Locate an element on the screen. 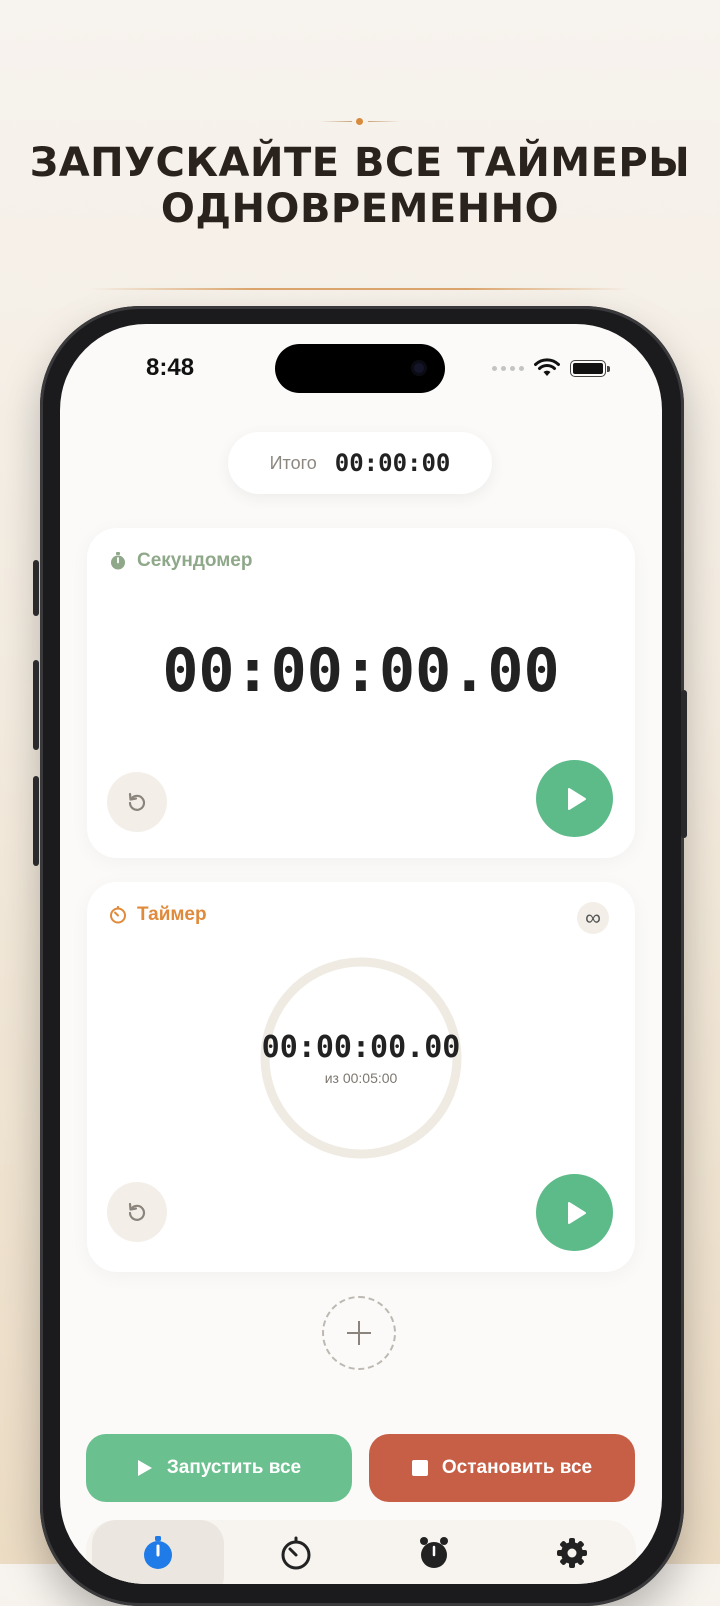 Image resolution: width=720 pixels, height=1606 pixels. gear-icon is located at coordinates (572, 1553).